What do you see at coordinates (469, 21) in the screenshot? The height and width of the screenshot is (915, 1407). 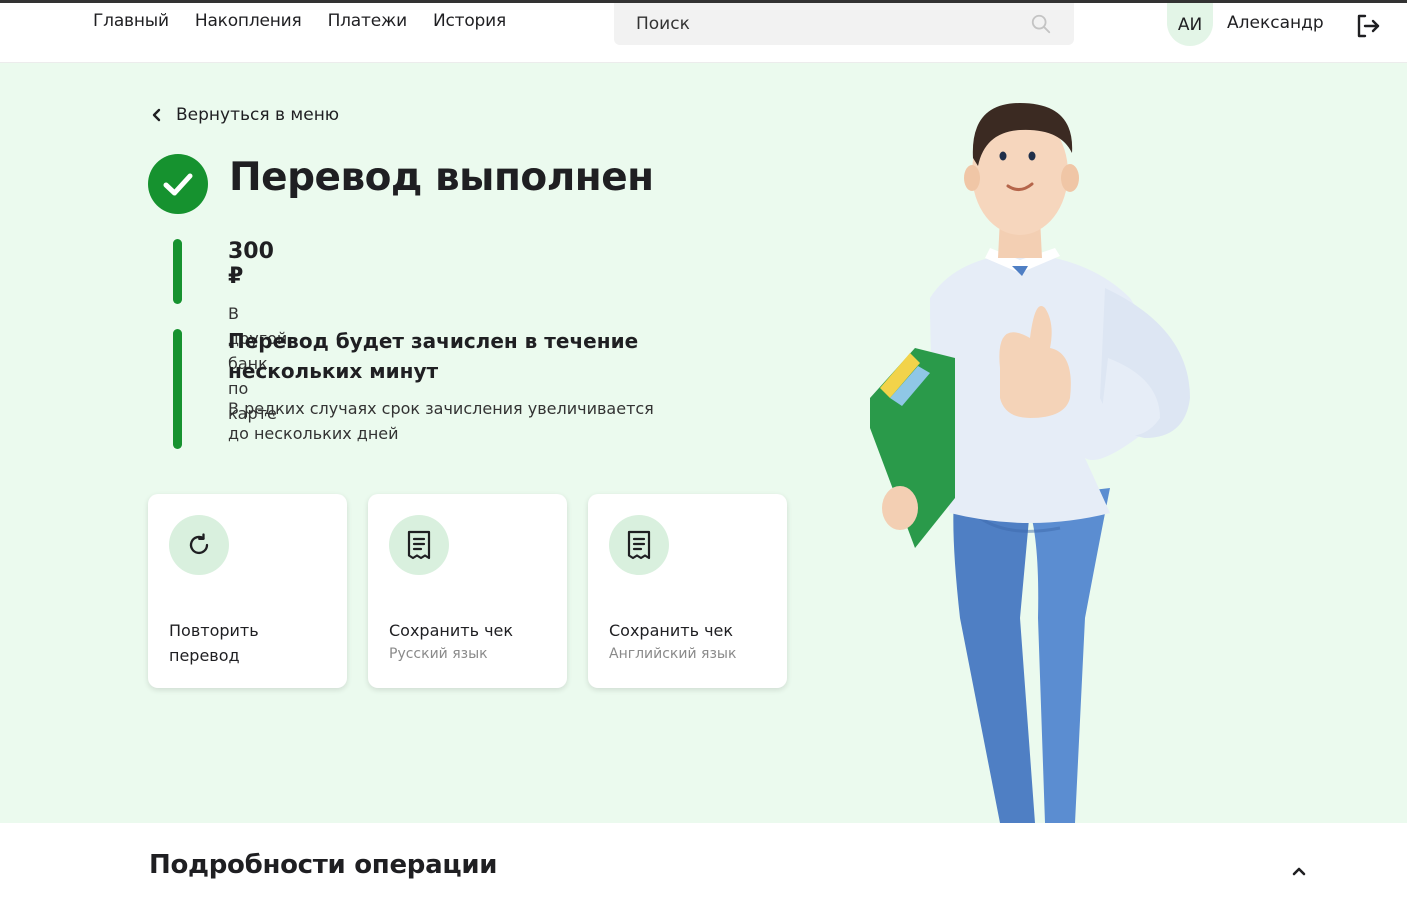 I see `nav-item-history: История` at bounding box center [469, 21].